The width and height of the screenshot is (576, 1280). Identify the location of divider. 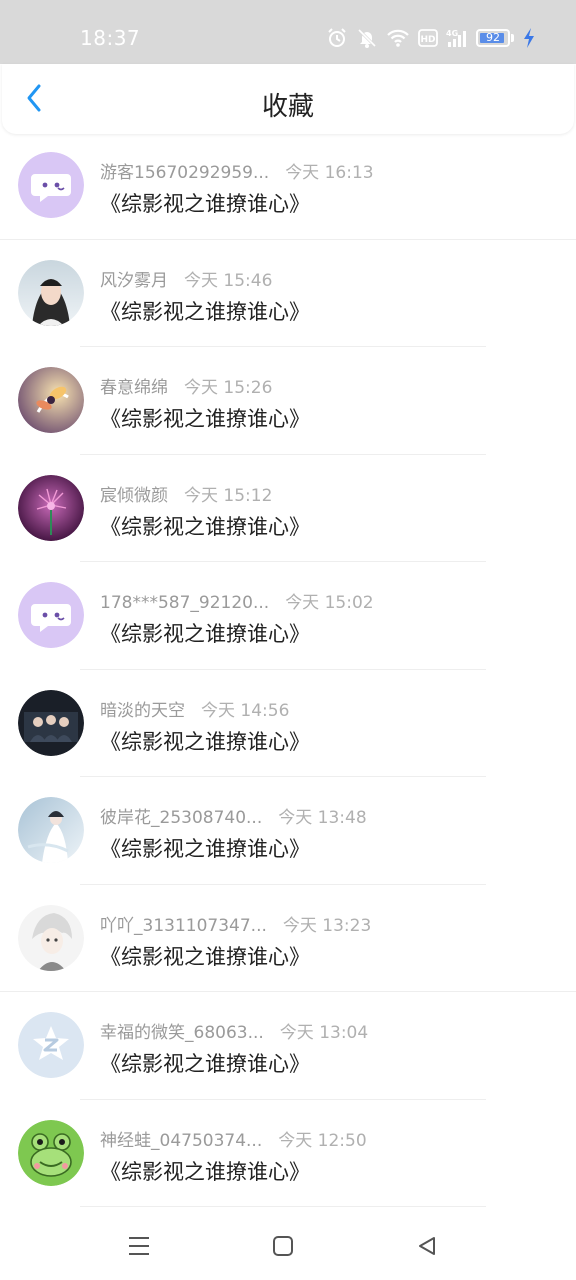
(283, 1206).